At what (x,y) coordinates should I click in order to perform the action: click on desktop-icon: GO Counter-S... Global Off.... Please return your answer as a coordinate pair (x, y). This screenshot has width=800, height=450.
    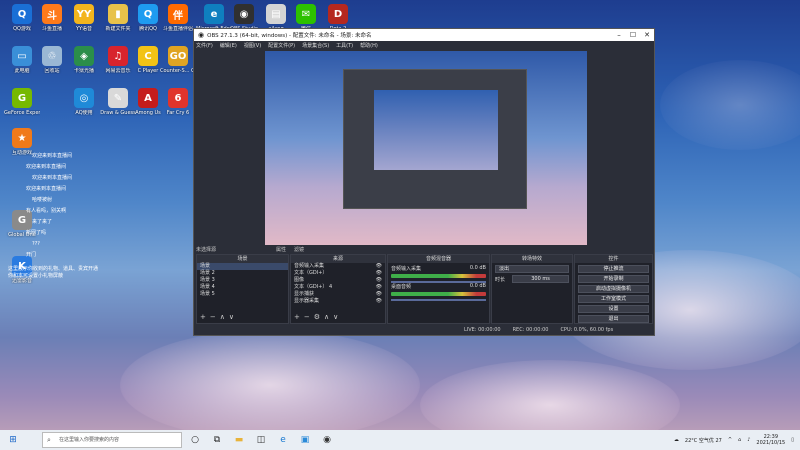
    Looking at the image, I should click on (178, 60).